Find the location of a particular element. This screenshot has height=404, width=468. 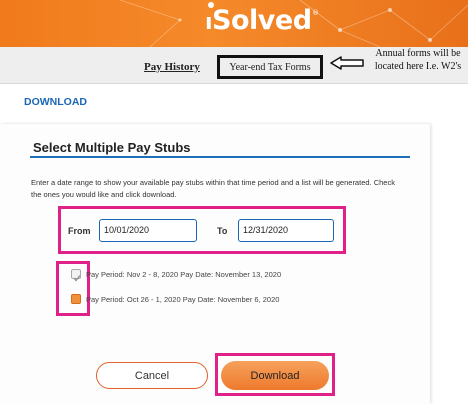

from-label: From is located at coordinates (79, 231).